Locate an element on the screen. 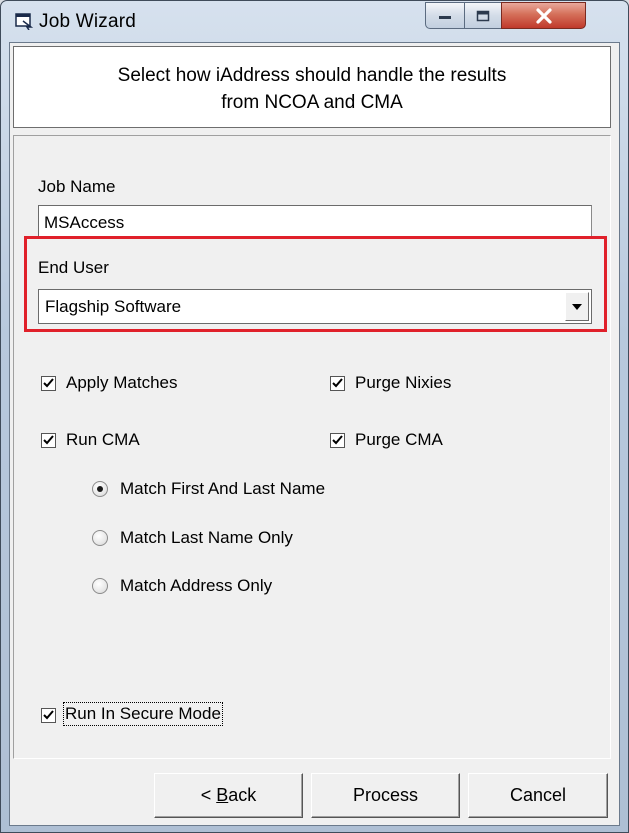 The image size is (629, 833). match-address-label: Match Address Only is located at coordinates (196, 586).